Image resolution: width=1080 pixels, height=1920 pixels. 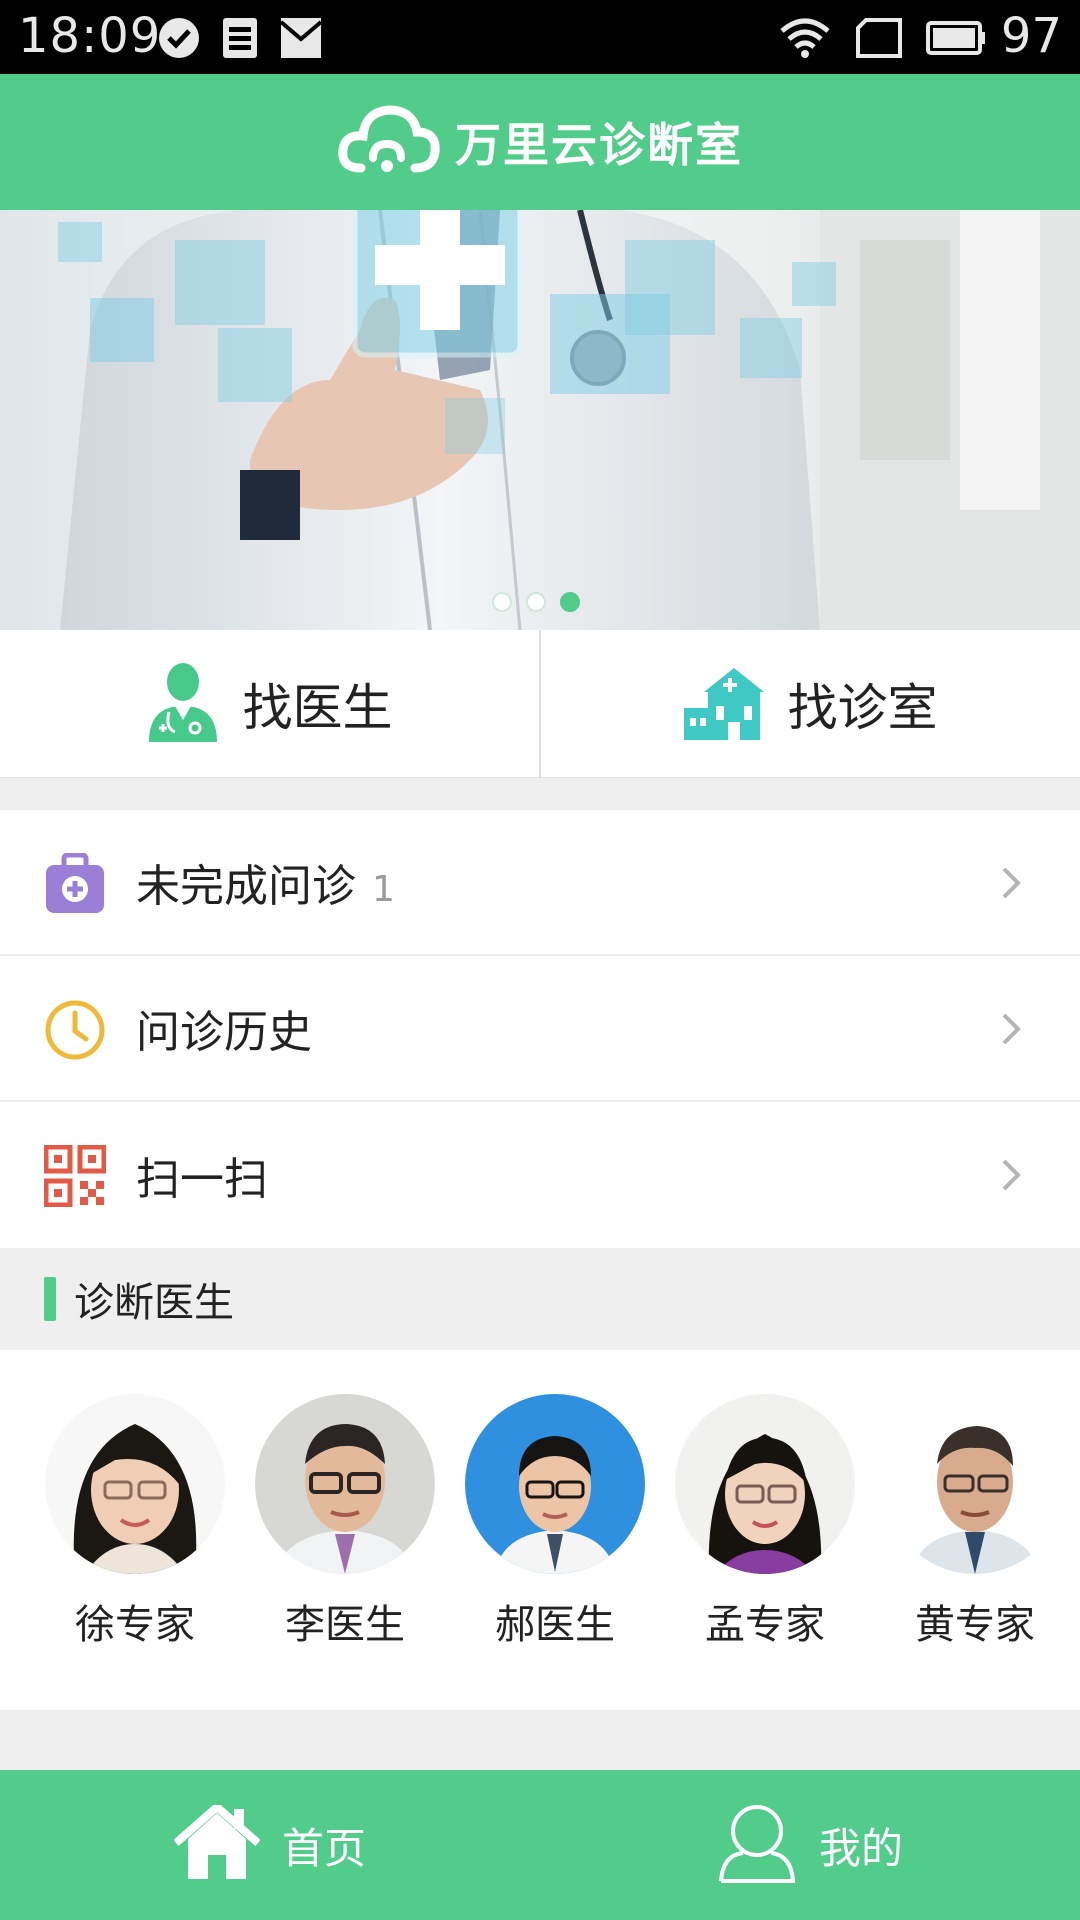 I want to click on doctor-name: 李医生, so click(x=345, y=1625).